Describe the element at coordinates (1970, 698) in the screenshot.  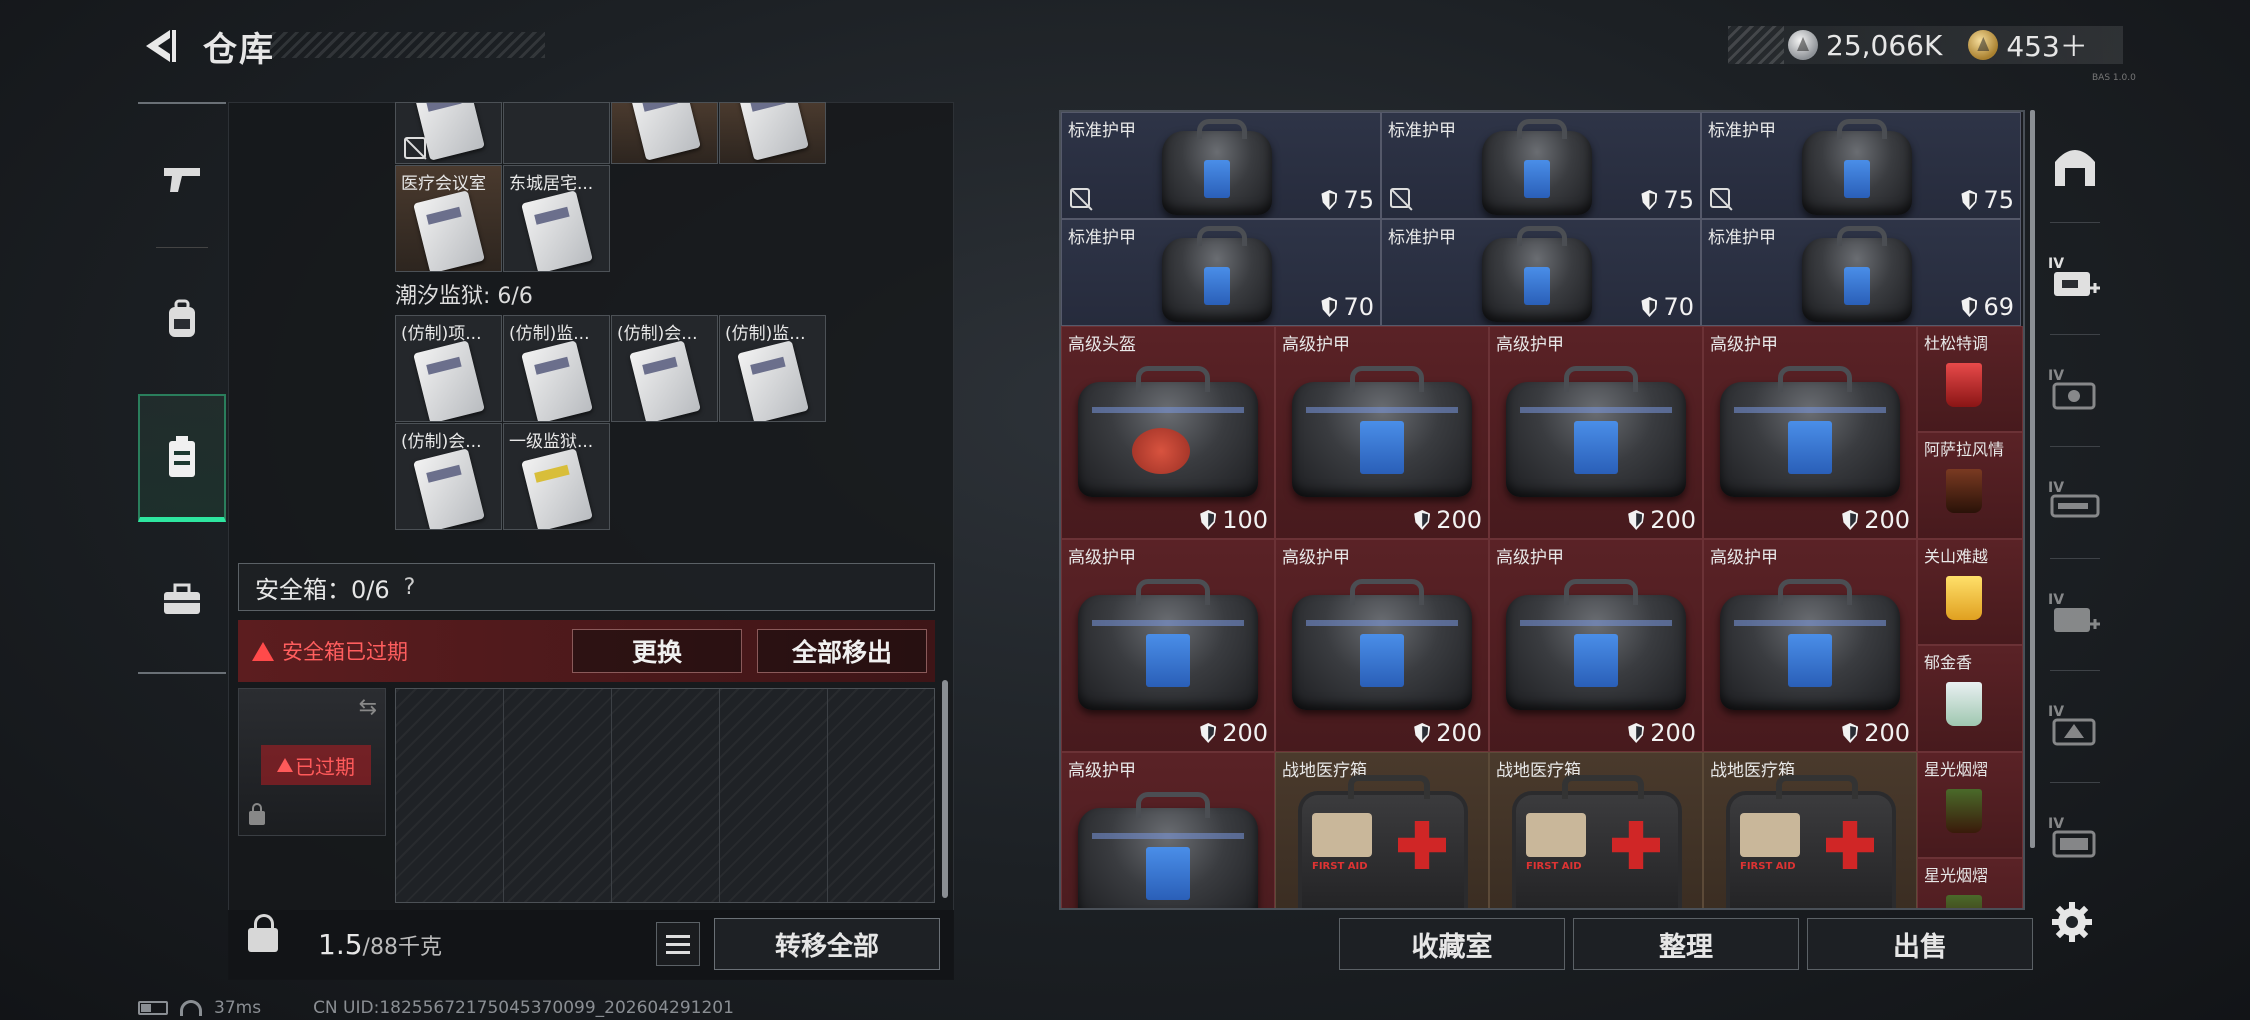
I see `inventory-item: 郁金香` at that location.